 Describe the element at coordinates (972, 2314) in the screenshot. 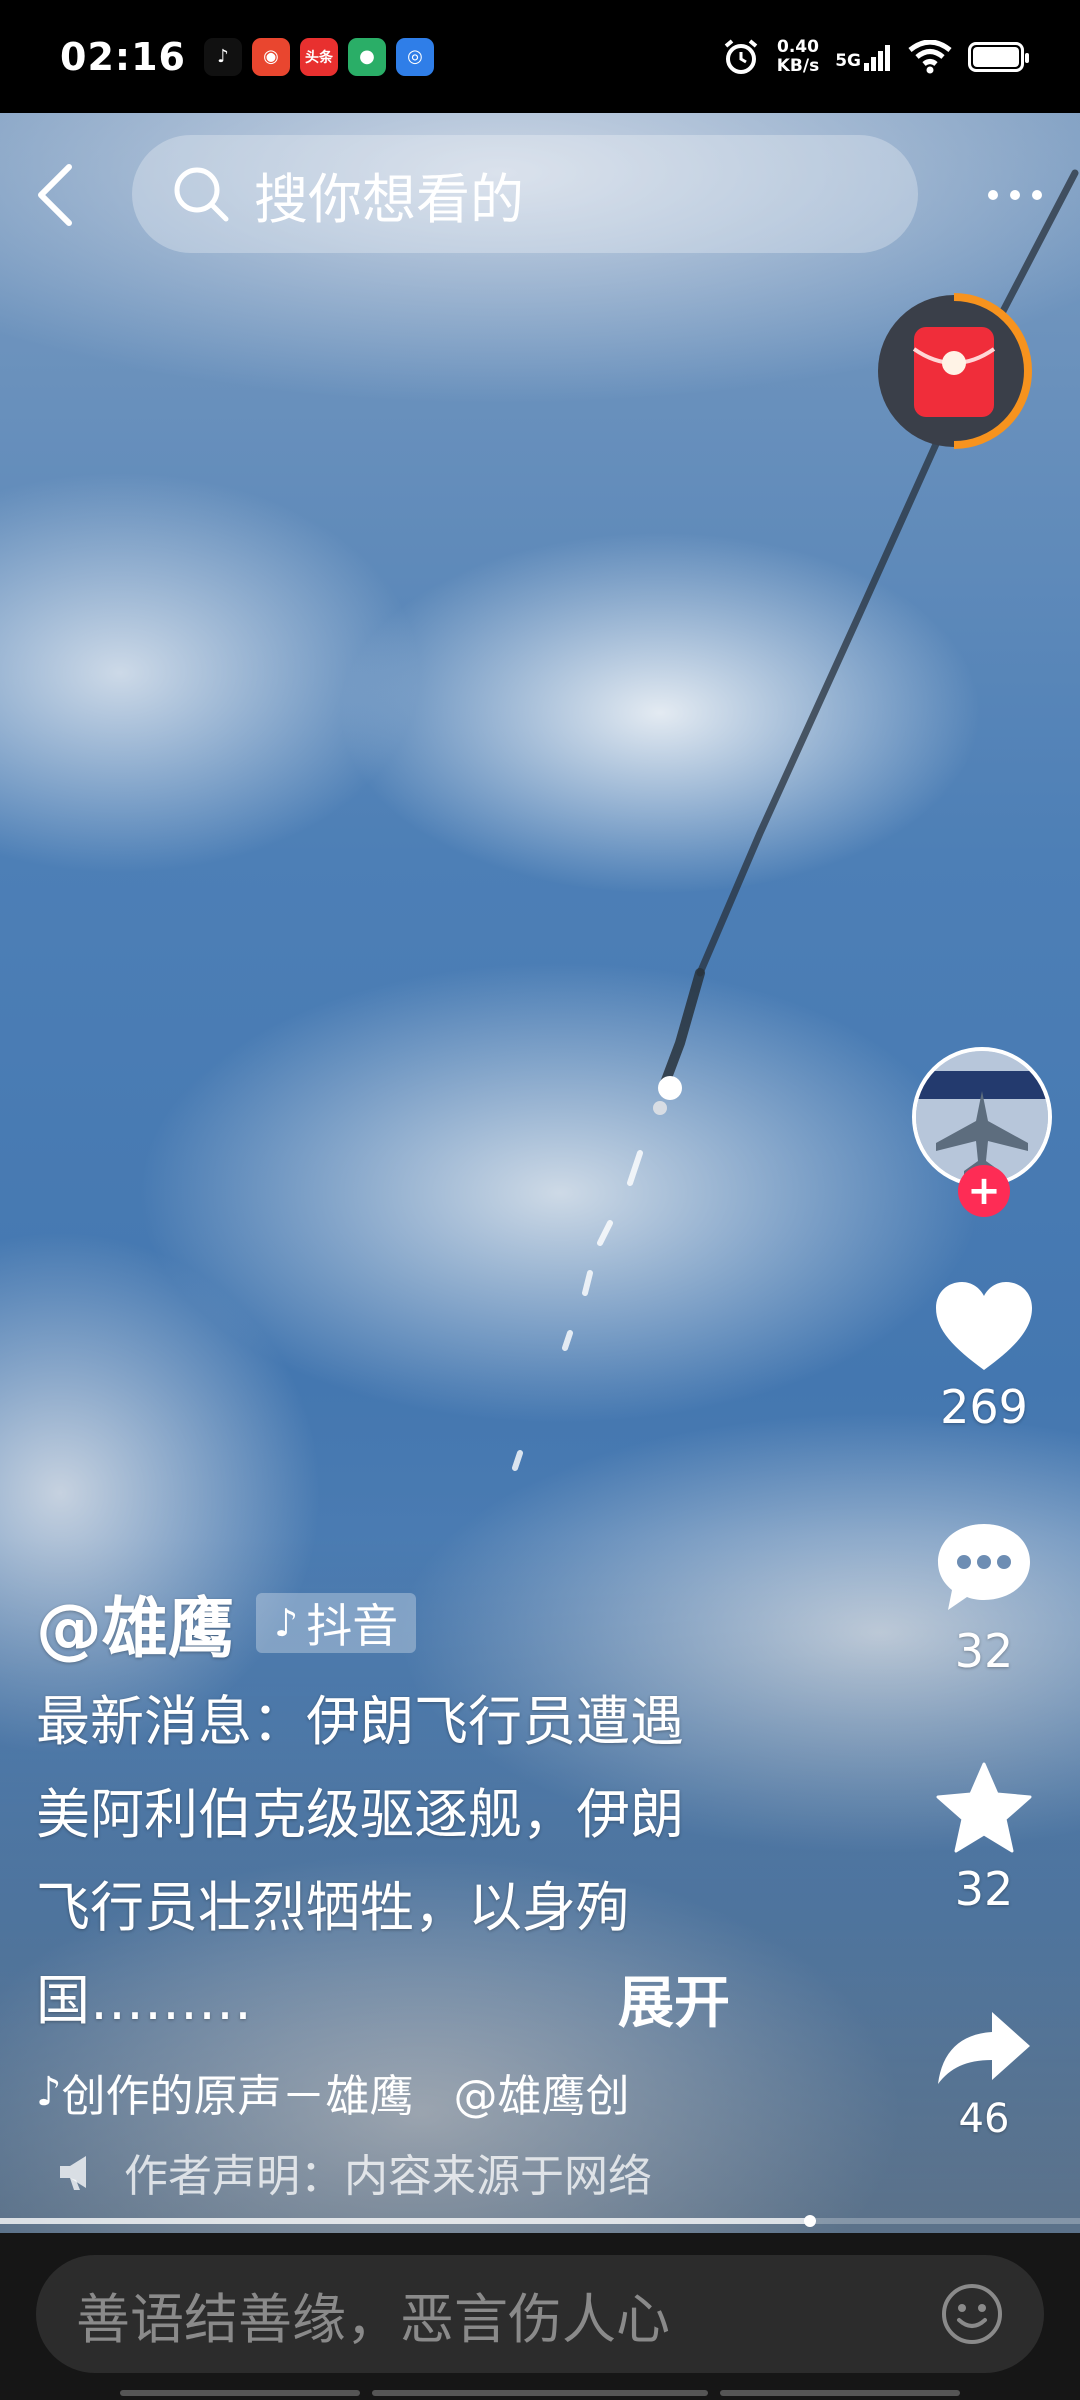

I see `emoji-icon` at that location.